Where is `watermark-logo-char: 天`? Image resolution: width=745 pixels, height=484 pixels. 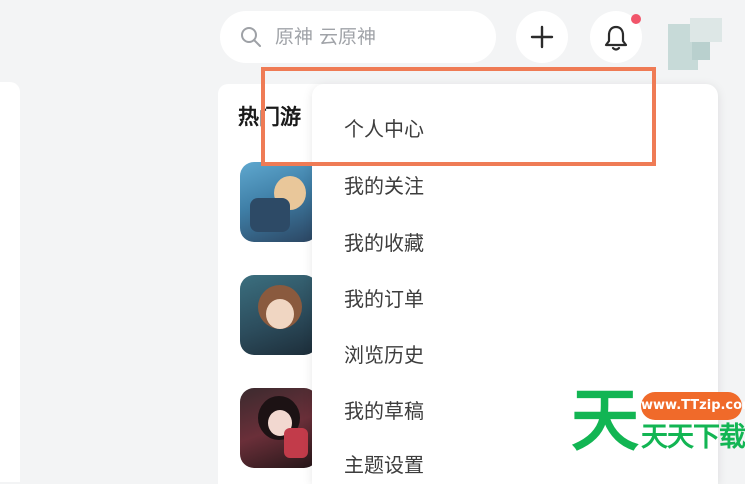 watermark-logo-char: 天 is located at coordinates (605, 419).